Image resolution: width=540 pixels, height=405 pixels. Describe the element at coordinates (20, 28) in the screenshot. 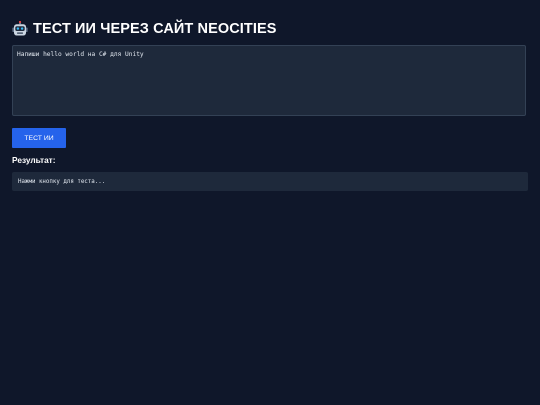

I see `robot-icon` at that location.